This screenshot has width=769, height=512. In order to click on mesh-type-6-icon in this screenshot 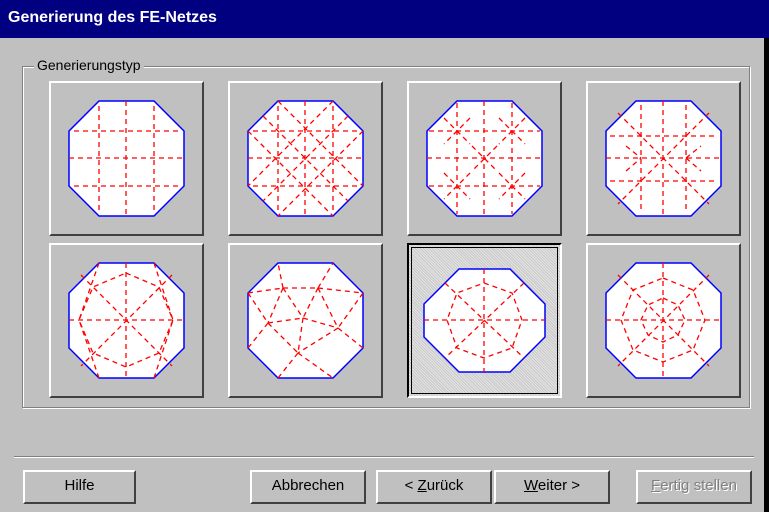, I will do `click(305, 320)`.